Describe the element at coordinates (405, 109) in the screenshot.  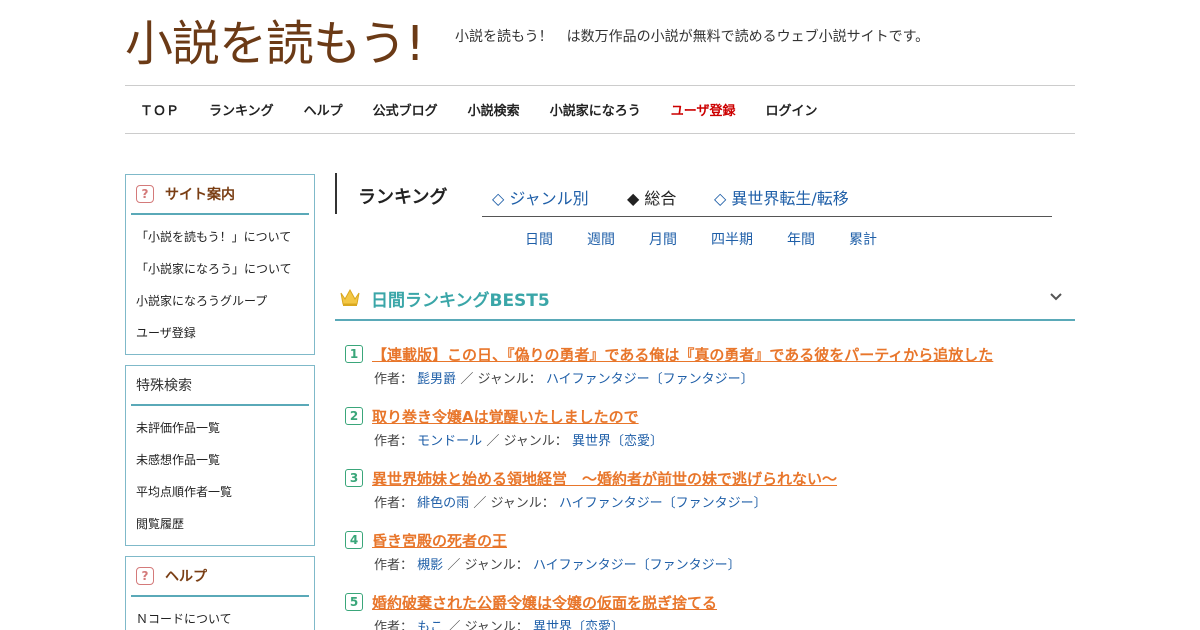
I see `nav-blog: 公式ブログ` at that location.